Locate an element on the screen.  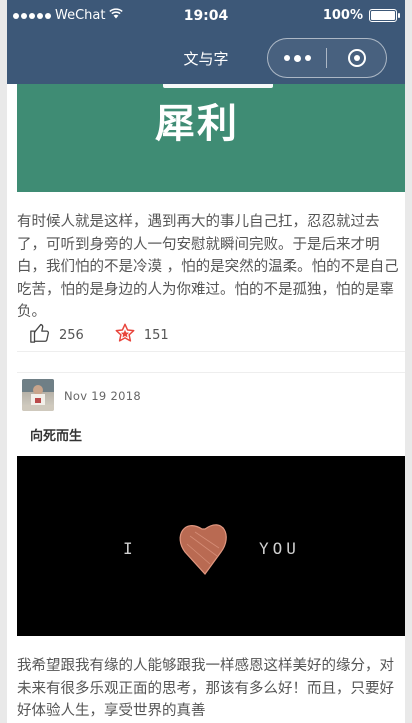
avatar is located at coordinates (38, 395).